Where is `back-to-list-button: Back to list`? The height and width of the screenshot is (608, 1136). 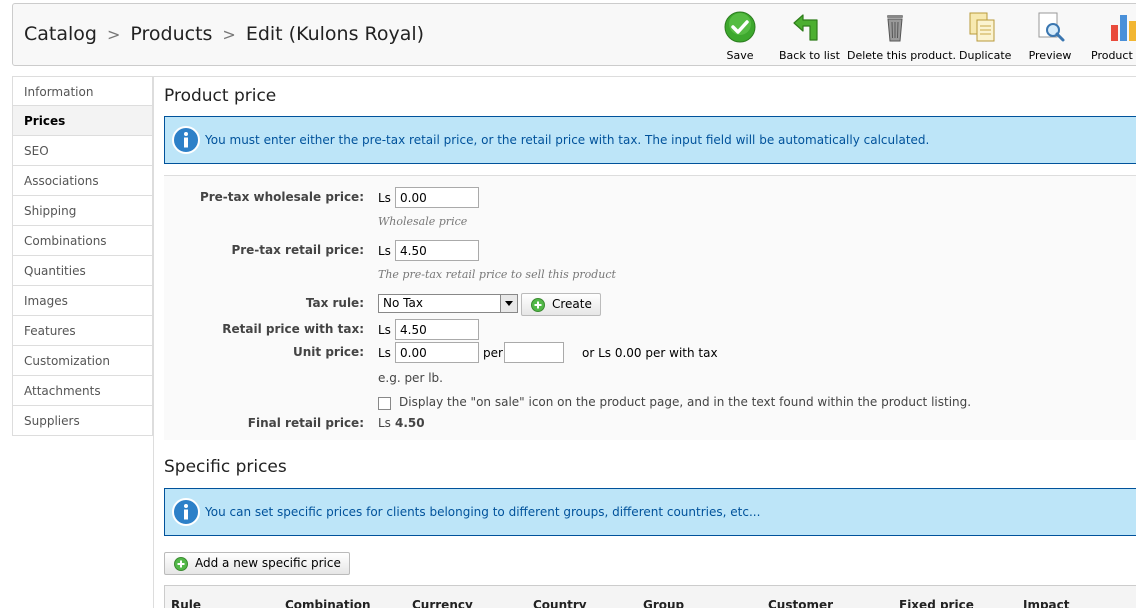 back-to-list-button: Back to list is located at coordinates (809, 37).